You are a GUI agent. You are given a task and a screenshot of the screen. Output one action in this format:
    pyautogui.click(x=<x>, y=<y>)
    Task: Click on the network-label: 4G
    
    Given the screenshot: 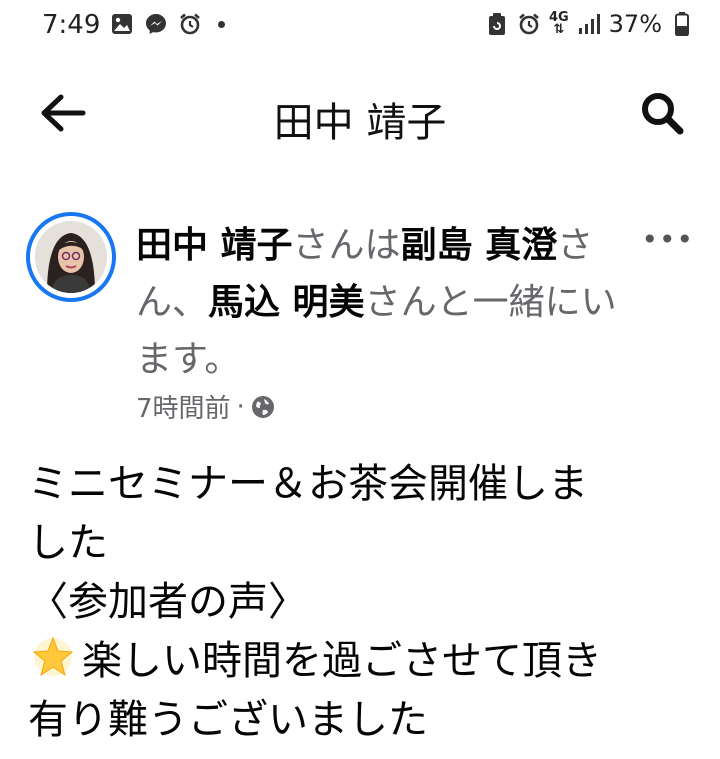 What is the action you would take?
    pyautogui.click(x=558, y=17)
    